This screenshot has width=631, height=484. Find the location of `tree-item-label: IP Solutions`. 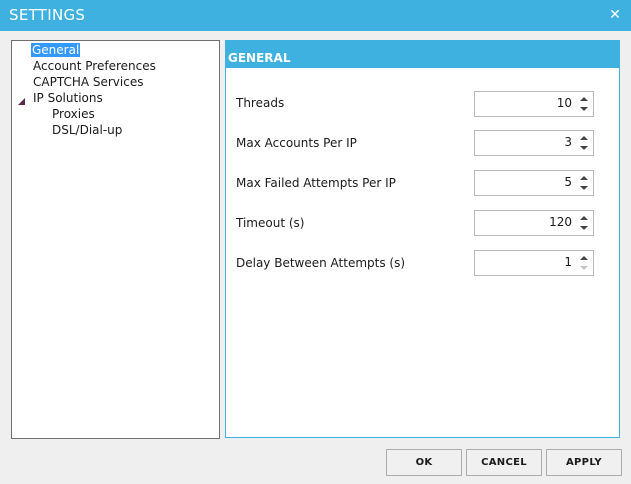

tree-item-label: IP Solutions is located at coordinates (68, 98).